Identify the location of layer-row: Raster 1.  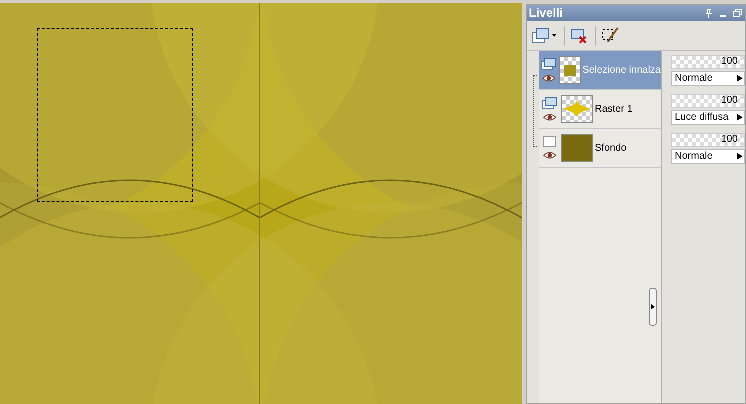
(600, 109).